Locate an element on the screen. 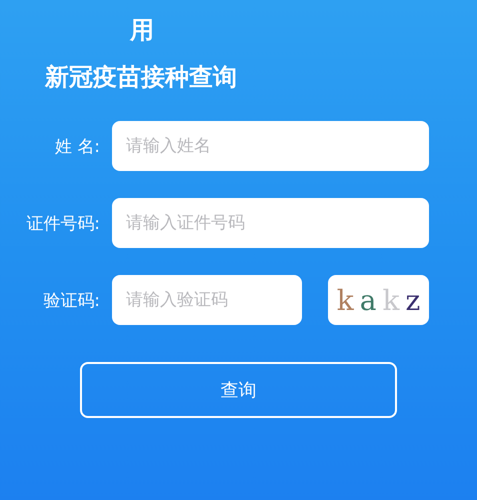  field-label: 证件号码: is located at coordinates (63, 223).